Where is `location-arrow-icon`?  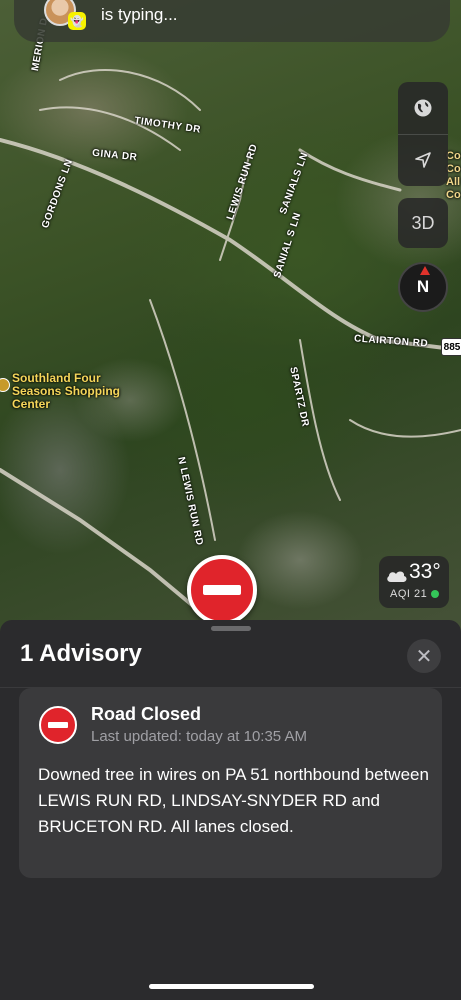
location-arrow-icon is located at coordinates (423, 160).